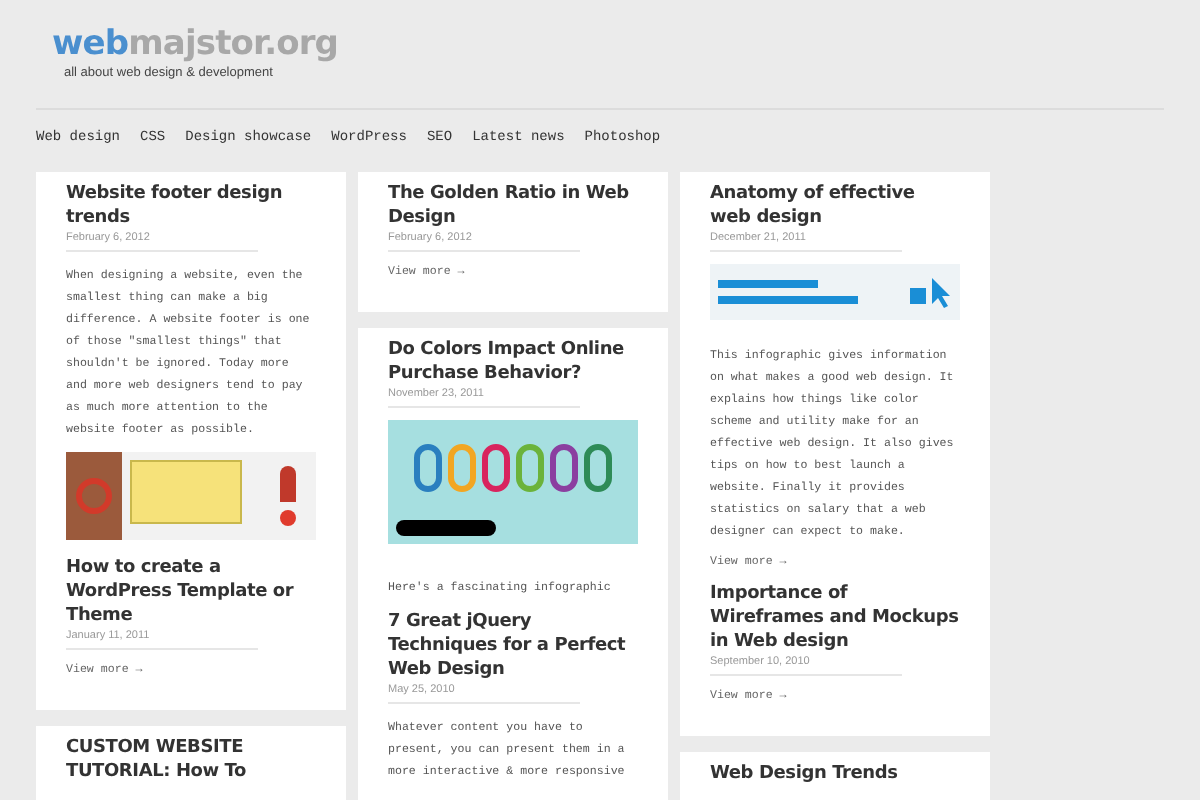 This screenshot has height=800, width=1200. I want to click on post-title: How to create a WordPress Template or Theme, so click(191, 592).